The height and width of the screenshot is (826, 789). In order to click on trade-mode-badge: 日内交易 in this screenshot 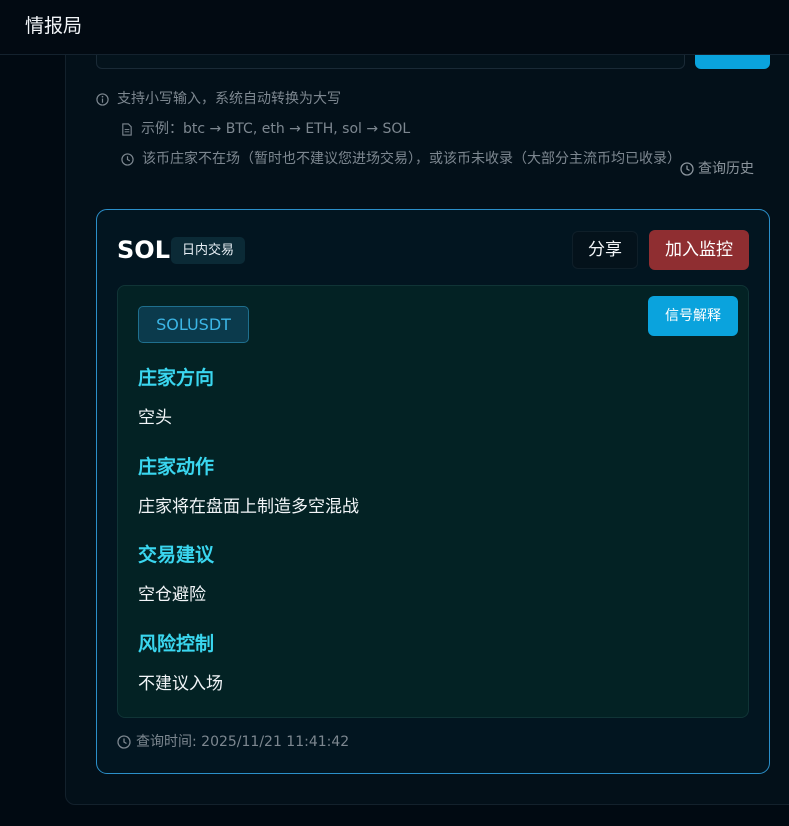, I will do `click(208, 250)`.